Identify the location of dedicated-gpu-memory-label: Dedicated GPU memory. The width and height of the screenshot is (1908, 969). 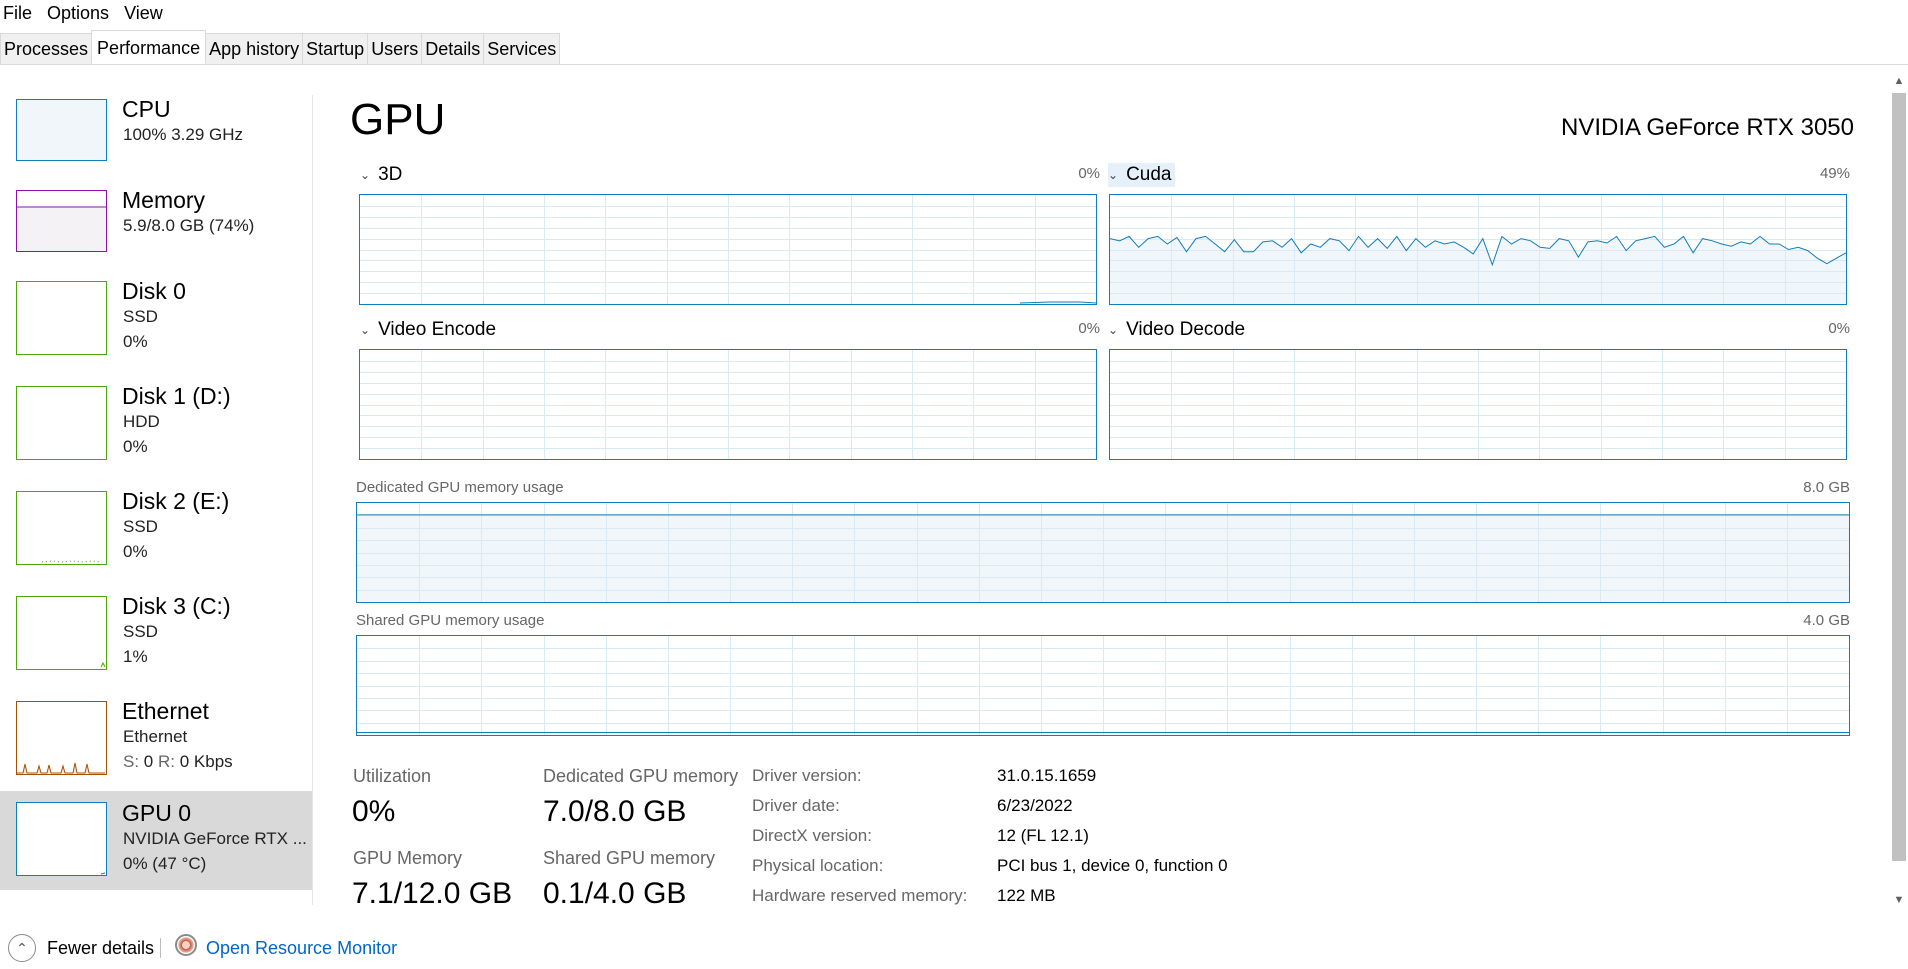
(641, 776).